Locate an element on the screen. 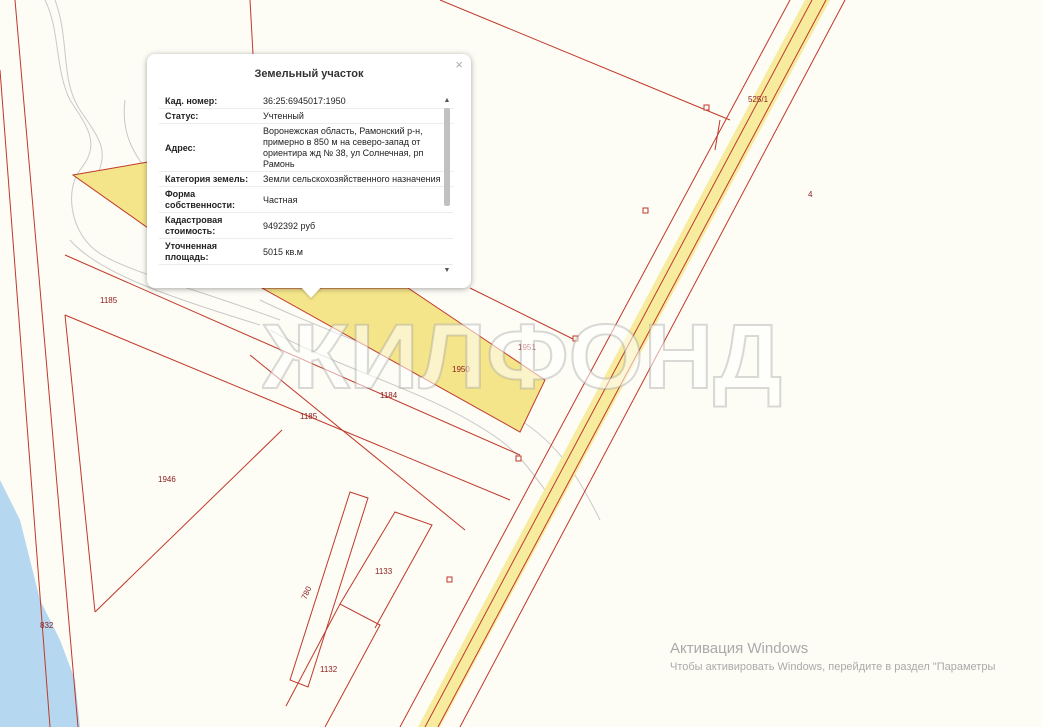  info-row-cadastral-number: Кад. номер: 36:25:6945017:1950 is located at coordinates (306, 101).